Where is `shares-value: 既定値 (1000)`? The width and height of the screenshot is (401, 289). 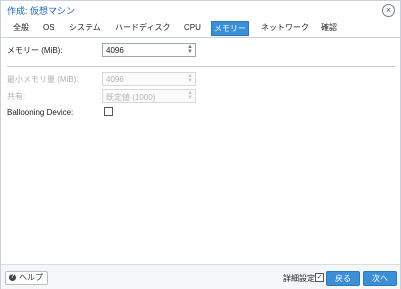 shares-value: 既定値 (1000) is located at coordinates (131, 97).